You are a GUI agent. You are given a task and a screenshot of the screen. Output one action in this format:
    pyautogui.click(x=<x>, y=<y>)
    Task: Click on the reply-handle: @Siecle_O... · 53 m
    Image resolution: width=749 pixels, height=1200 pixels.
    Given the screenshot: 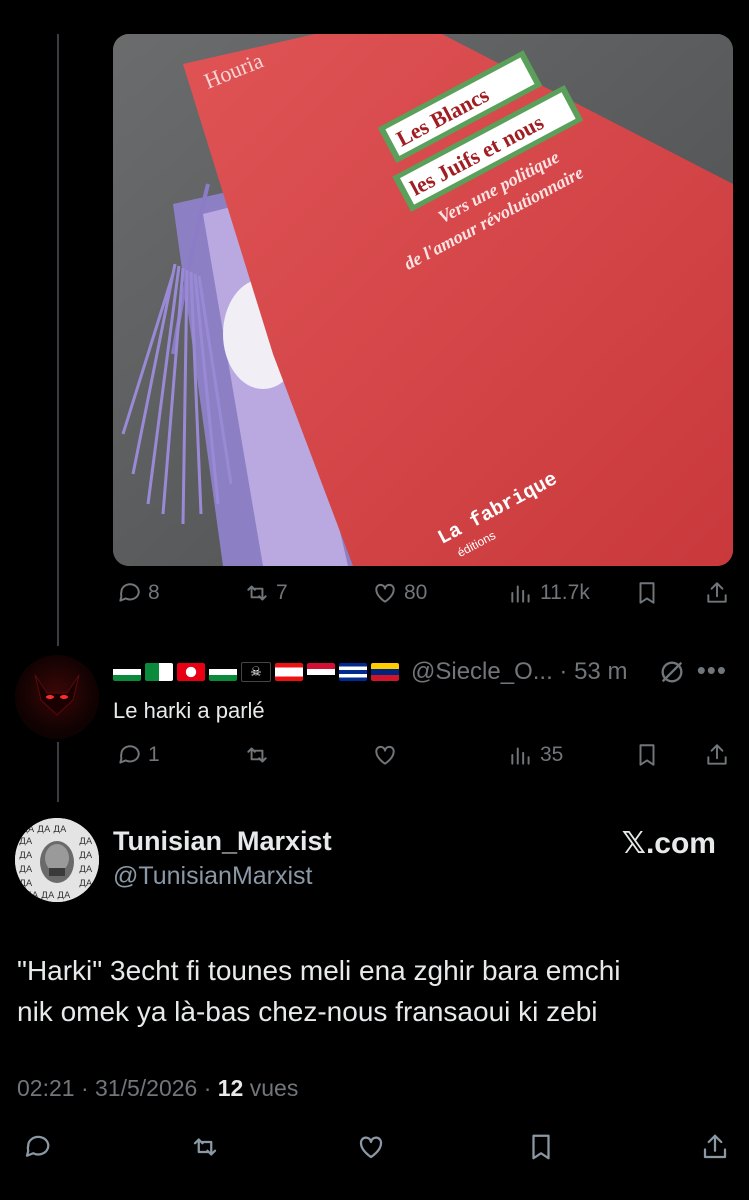 What is the action you would take?
    pyautogui.click(x=519, y=672)
    